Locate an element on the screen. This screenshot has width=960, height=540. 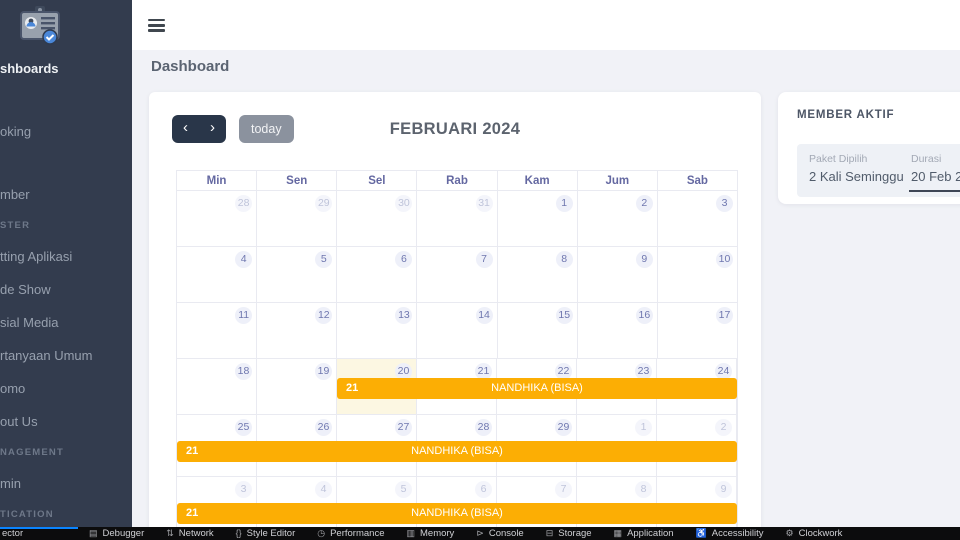
day-number: 13 is located at coordinates (404, 315).